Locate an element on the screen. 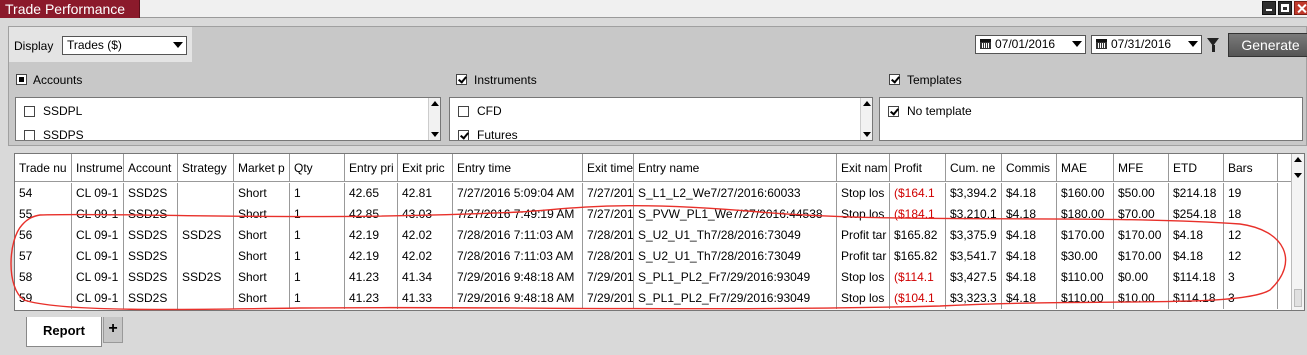 The height and width of the screenshot is (355, 1307). column-header: Cum. ne is located at coordinates (974, 168).